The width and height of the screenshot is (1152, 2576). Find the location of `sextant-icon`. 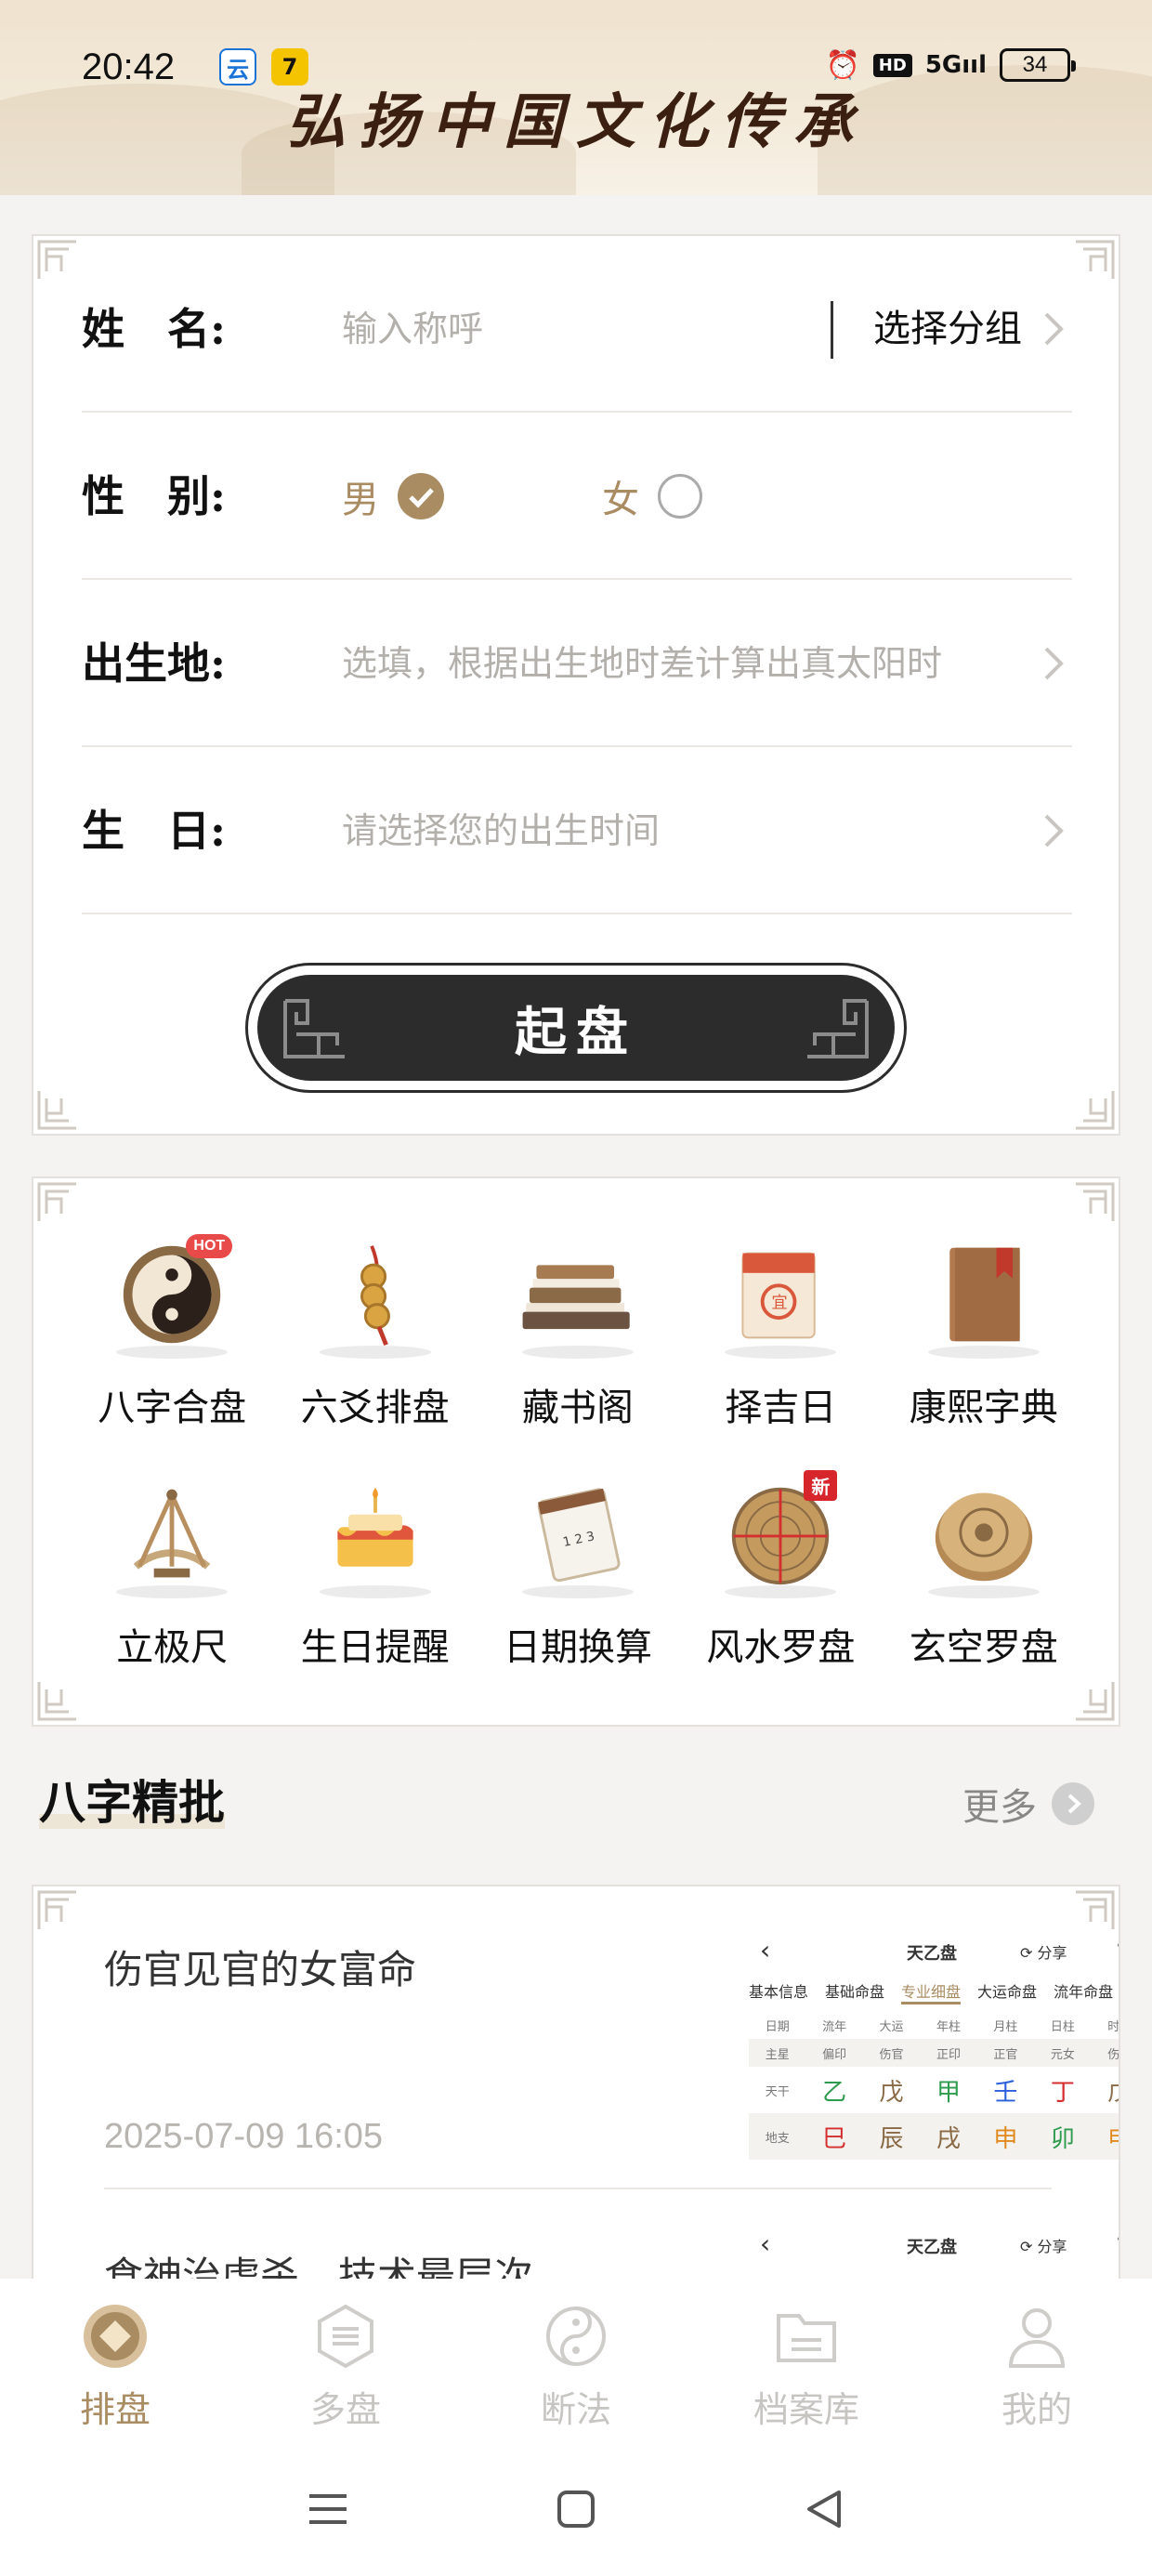

sextant-icon is located at coordinates (171, 1536).